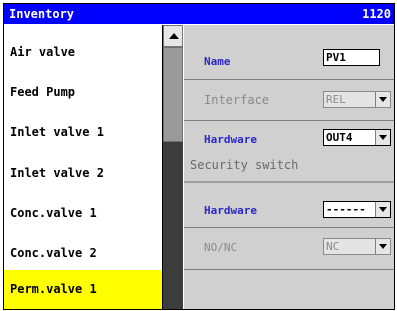 This screenshot has width=397, height=311. What do you see at coordinates (230, 139) in the screenshot?
I see `hardware-label: Hardware` at bounding box center [230, 139].